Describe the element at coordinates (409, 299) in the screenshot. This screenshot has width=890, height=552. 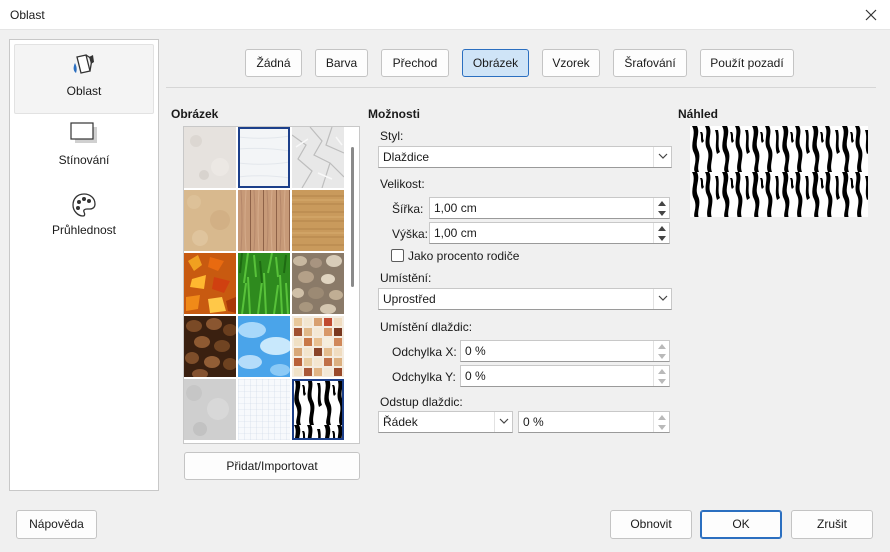
I see `position-value: Uprostřed` at that location.